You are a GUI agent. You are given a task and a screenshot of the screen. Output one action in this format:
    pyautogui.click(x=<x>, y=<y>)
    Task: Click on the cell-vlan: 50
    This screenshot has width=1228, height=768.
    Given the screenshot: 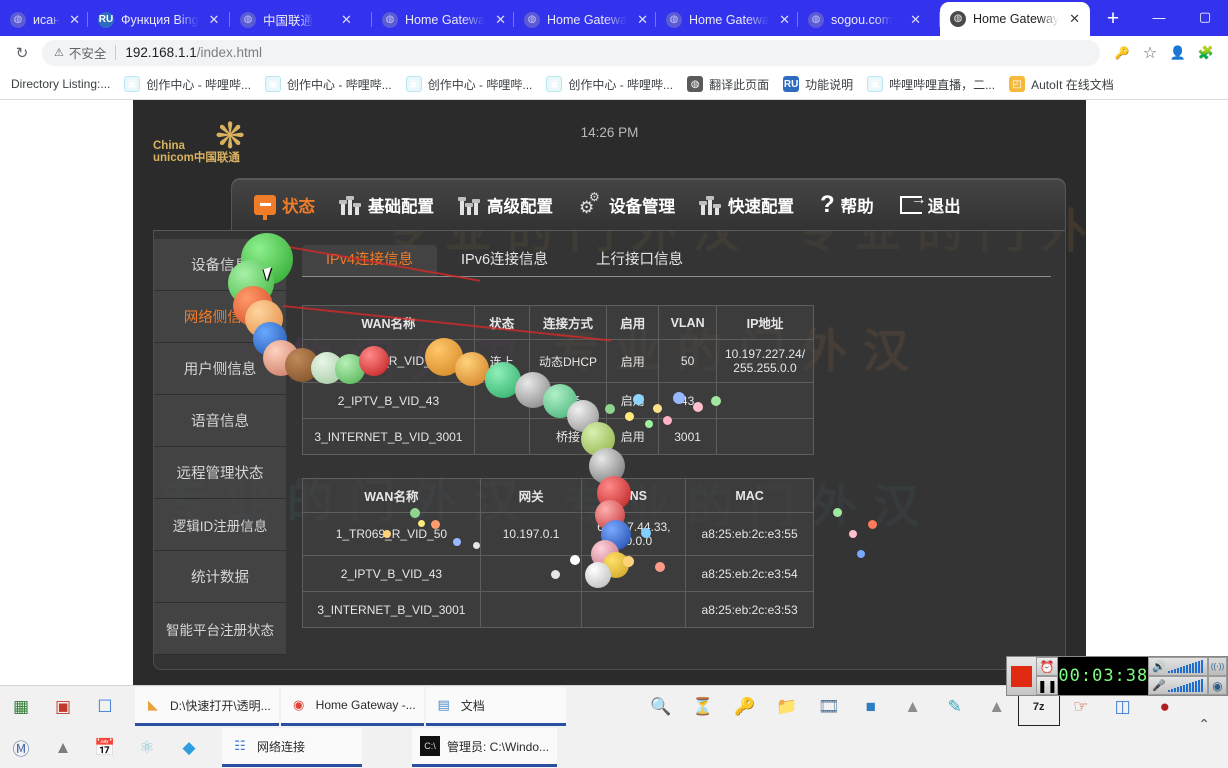 What is the action you would take?
    pyautogui.click(x=688, y=361)
    